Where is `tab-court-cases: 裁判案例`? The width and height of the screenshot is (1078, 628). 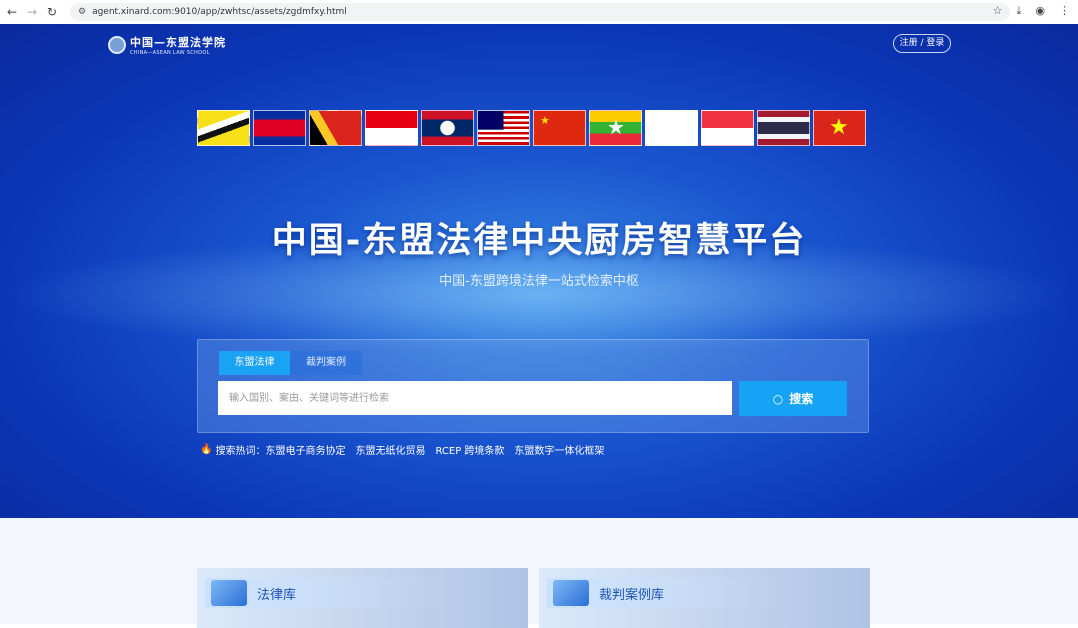 tab-court-cases: 裁判案例 is located at coordinates (326, 363).